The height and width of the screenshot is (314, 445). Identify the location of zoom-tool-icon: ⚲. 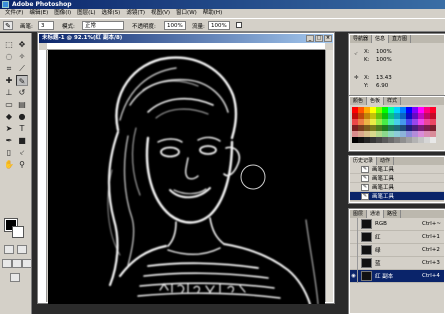
(22, 164).